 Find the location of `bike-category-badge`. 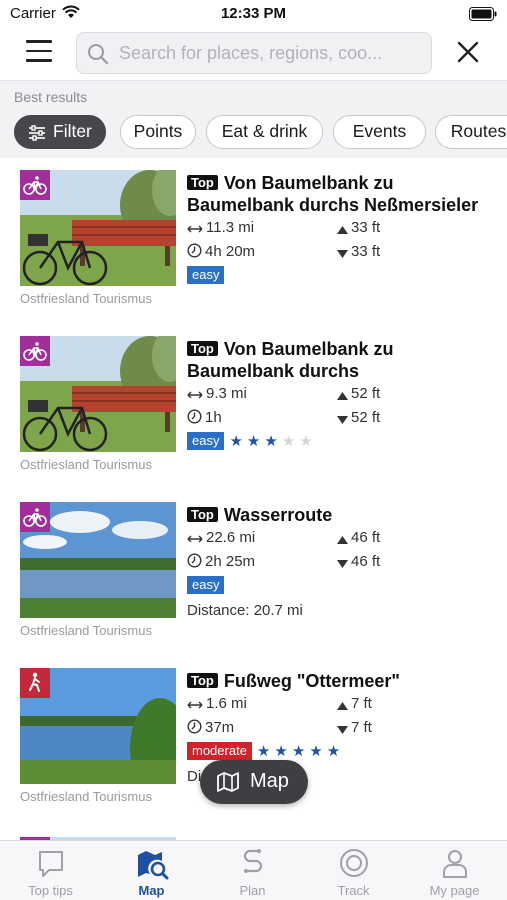

bike-category-badge is located at coordinates (35, 351).